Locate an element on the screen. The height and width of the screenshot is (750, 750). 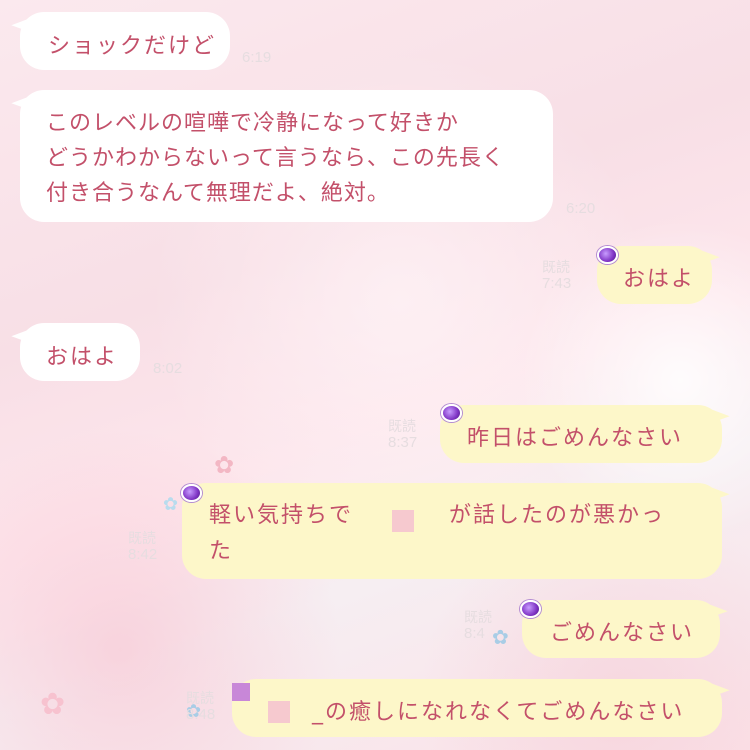
message-line: 軽い気持ちで が話したのが悪かっ is located at coordinates (465, 516).